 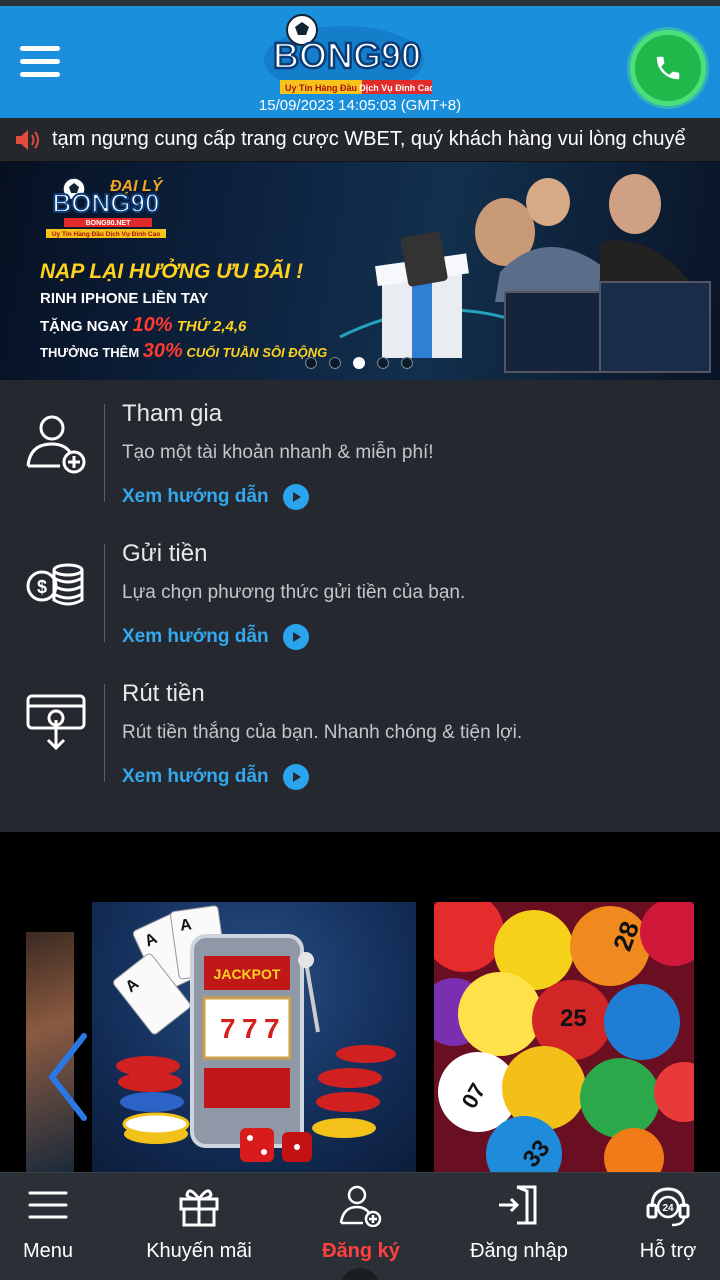 I want to click on nav-register: Đăng ký, so click(x=361, y=1223).